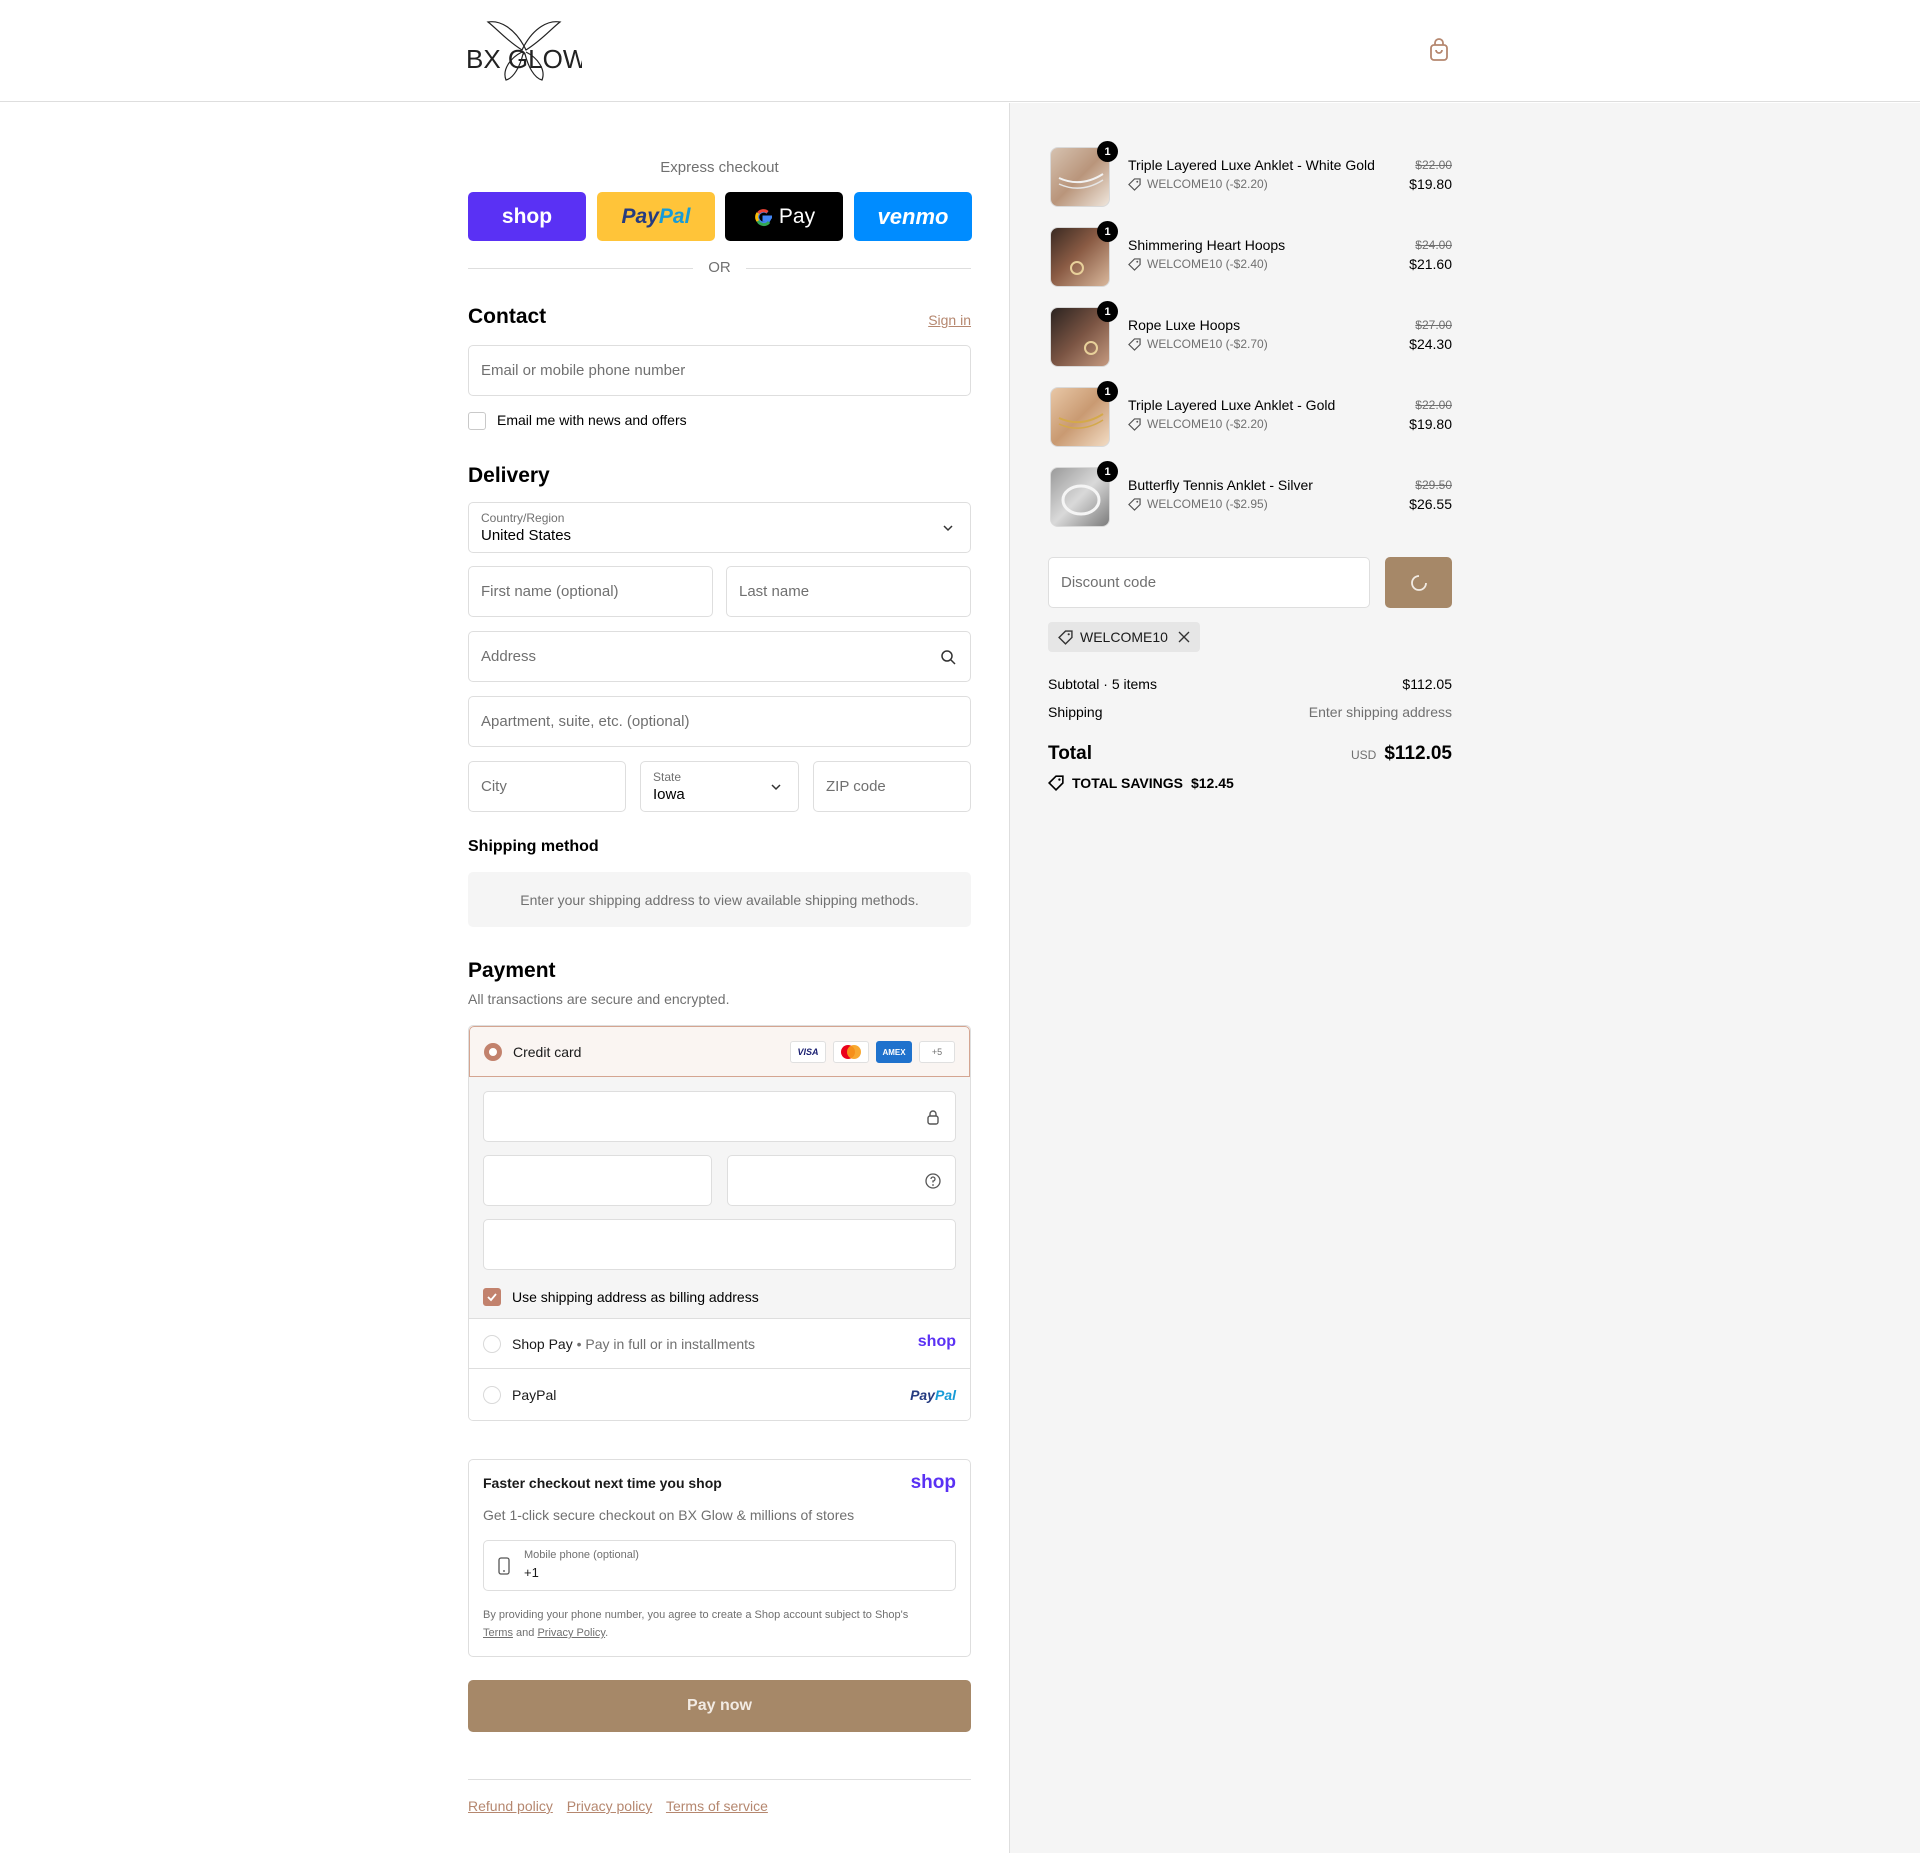 Image resolution: width=1920 pixels, height=1853 pixels. Describe the element at coordinates (667, 777) in the screenshot. I see `state-label: State` at that location.